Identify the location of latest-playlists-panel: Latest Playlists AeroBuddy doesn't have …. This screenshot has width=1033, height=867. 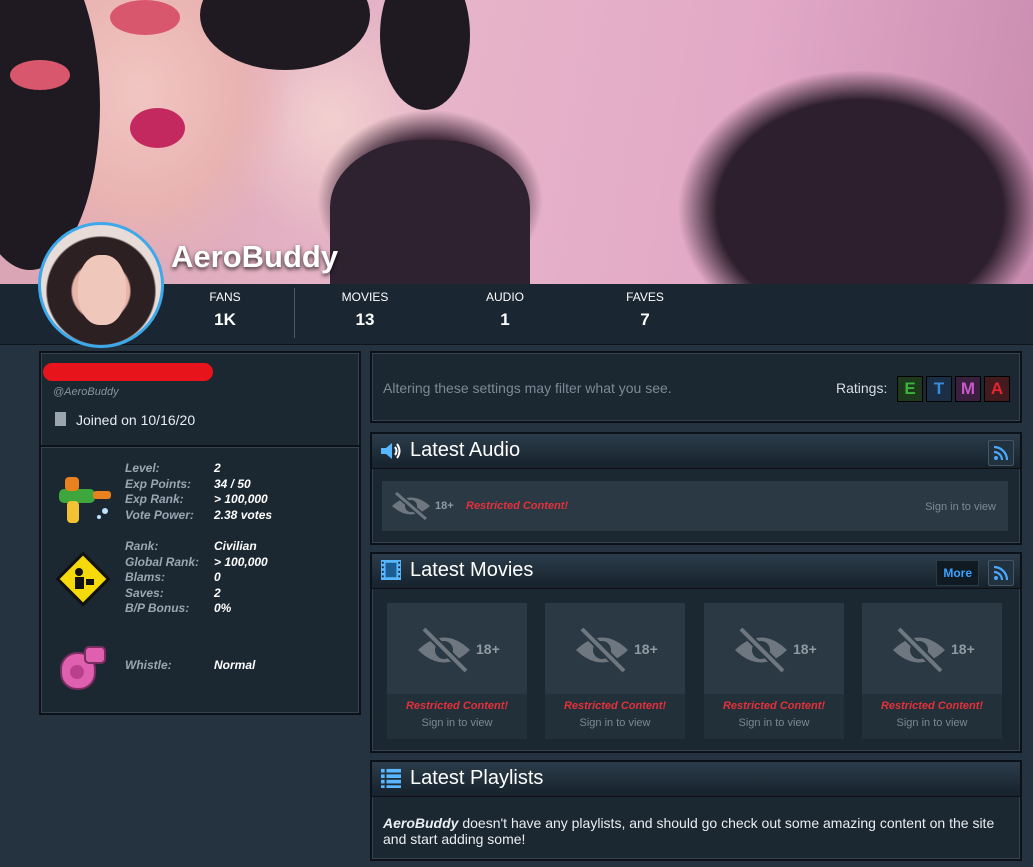
(696, 810).